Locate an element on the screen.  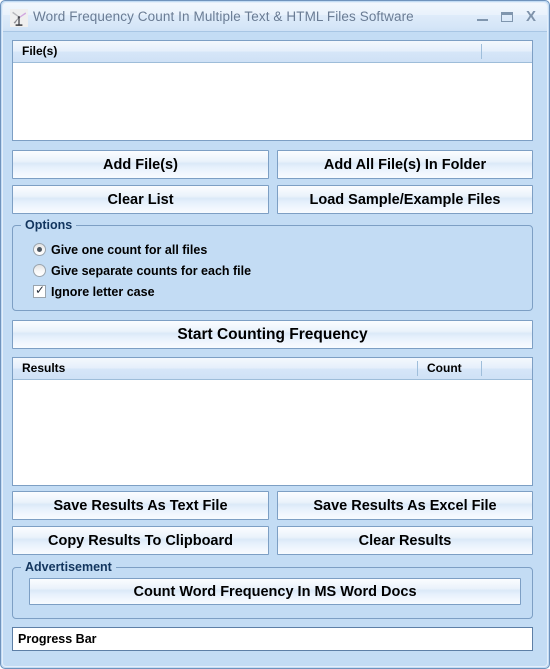
save-results-as-text-file-button: Save Results As Text File is located at coordinates (140, 505).